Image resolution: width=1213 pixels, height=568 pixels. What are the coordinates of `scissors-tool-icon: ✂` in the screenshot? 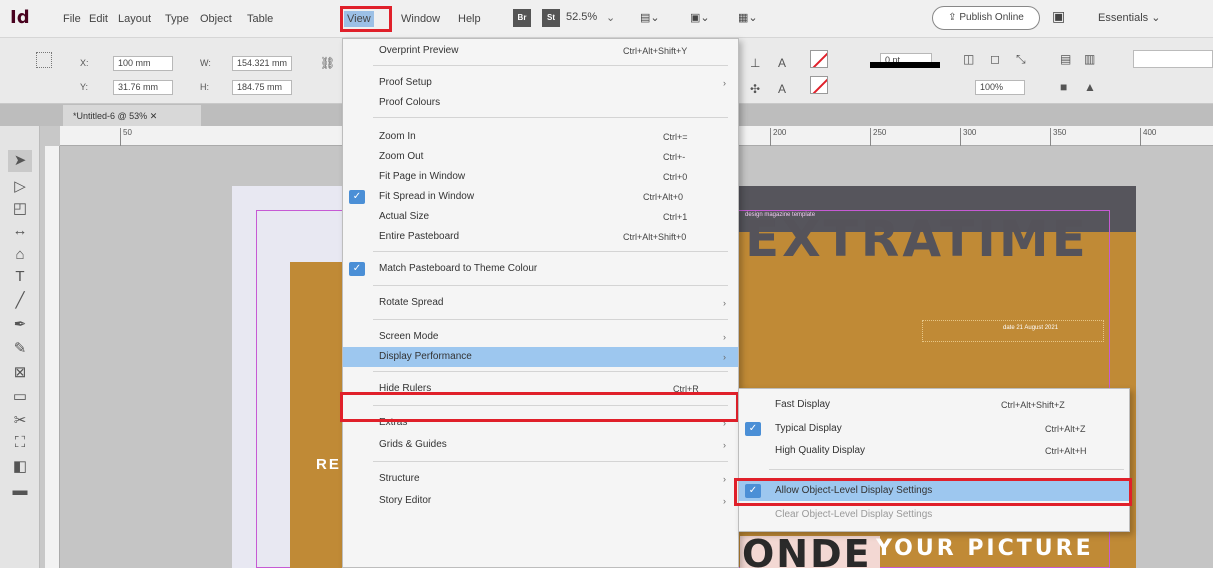 It's located at (20, 421).